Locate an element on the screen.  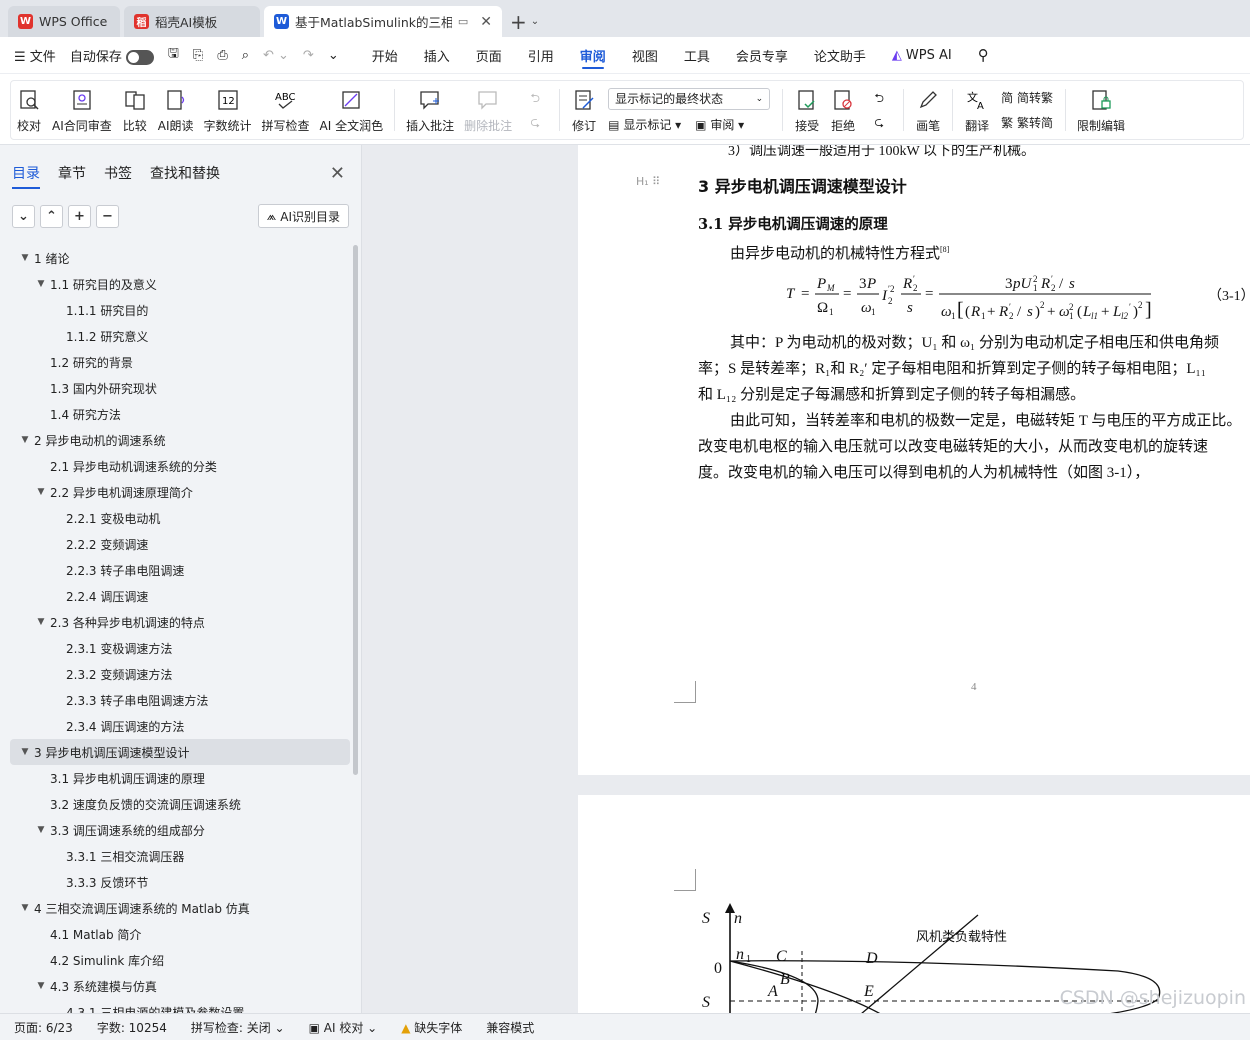
toc-item: 2.2.2 变频调速 is located at coordinates (180, 544).